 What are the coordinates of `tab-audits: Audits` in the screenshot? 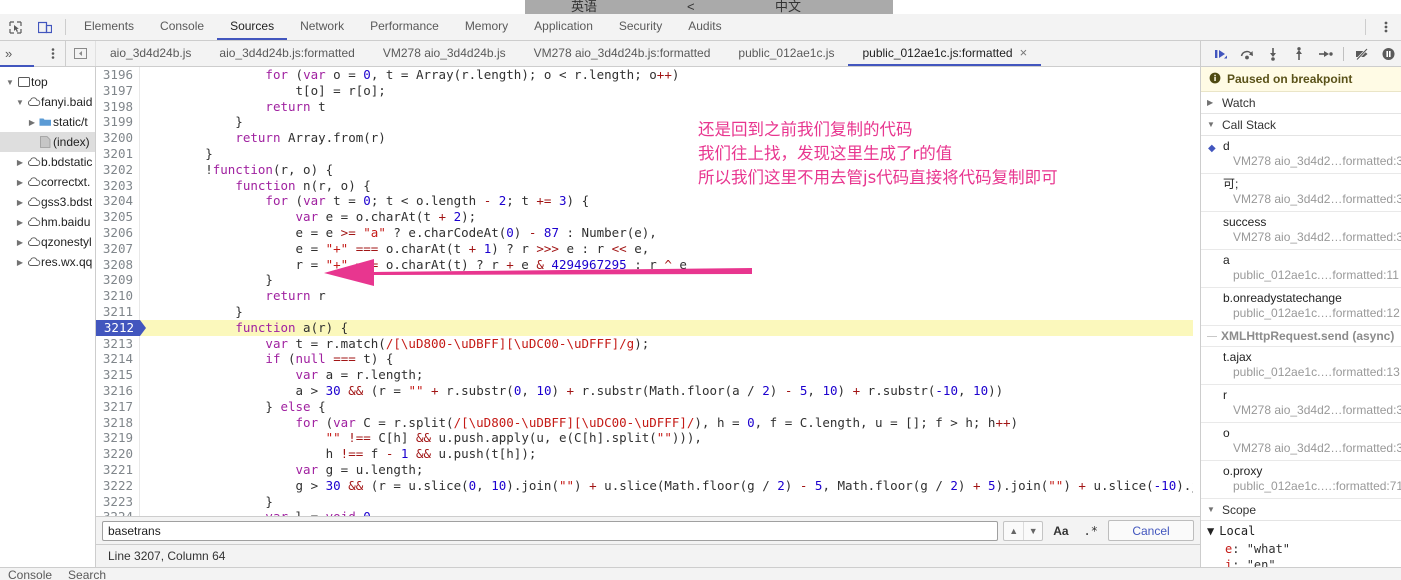 It's located at (704, 27).